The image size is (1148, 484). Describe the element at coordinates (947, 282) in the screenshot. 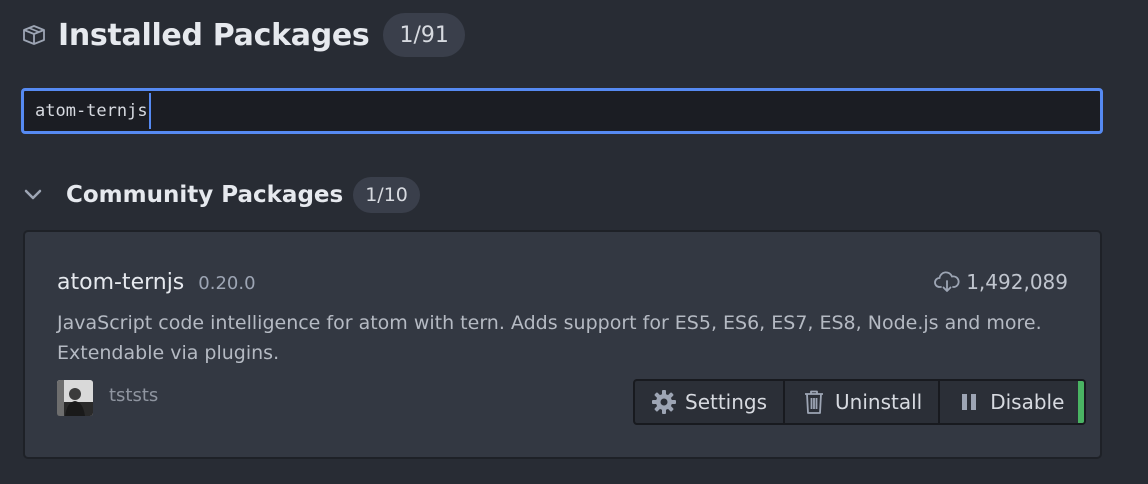

I see `cloud-download-icon` at that location.